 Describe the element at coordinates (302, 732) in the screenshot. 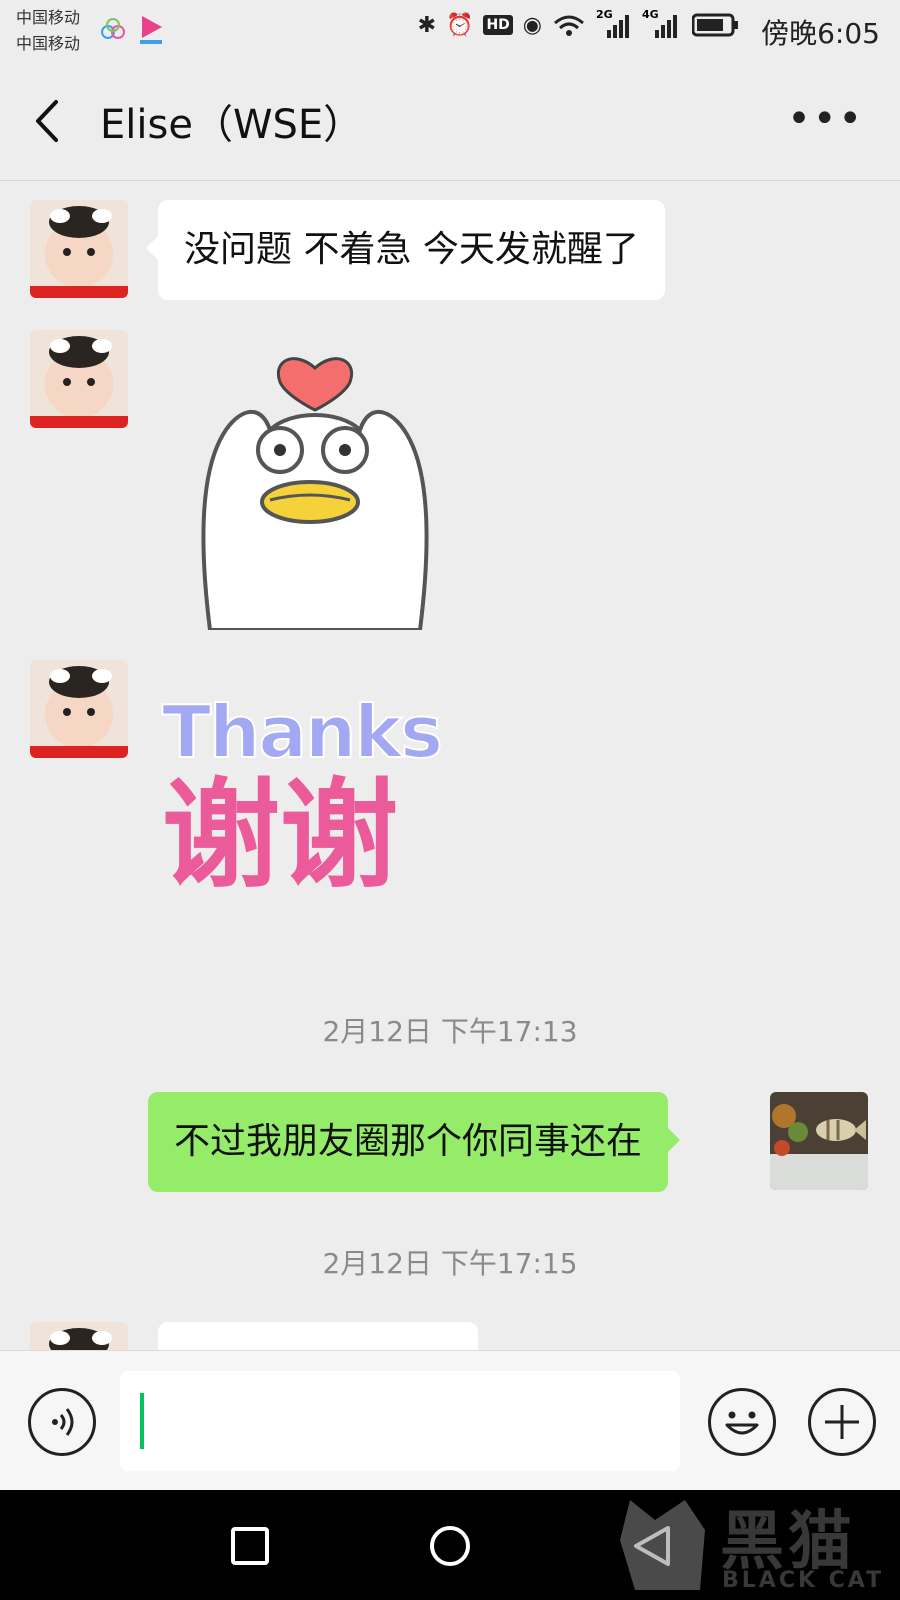

I see `sticker-text-thanks: Thanks` at that location.